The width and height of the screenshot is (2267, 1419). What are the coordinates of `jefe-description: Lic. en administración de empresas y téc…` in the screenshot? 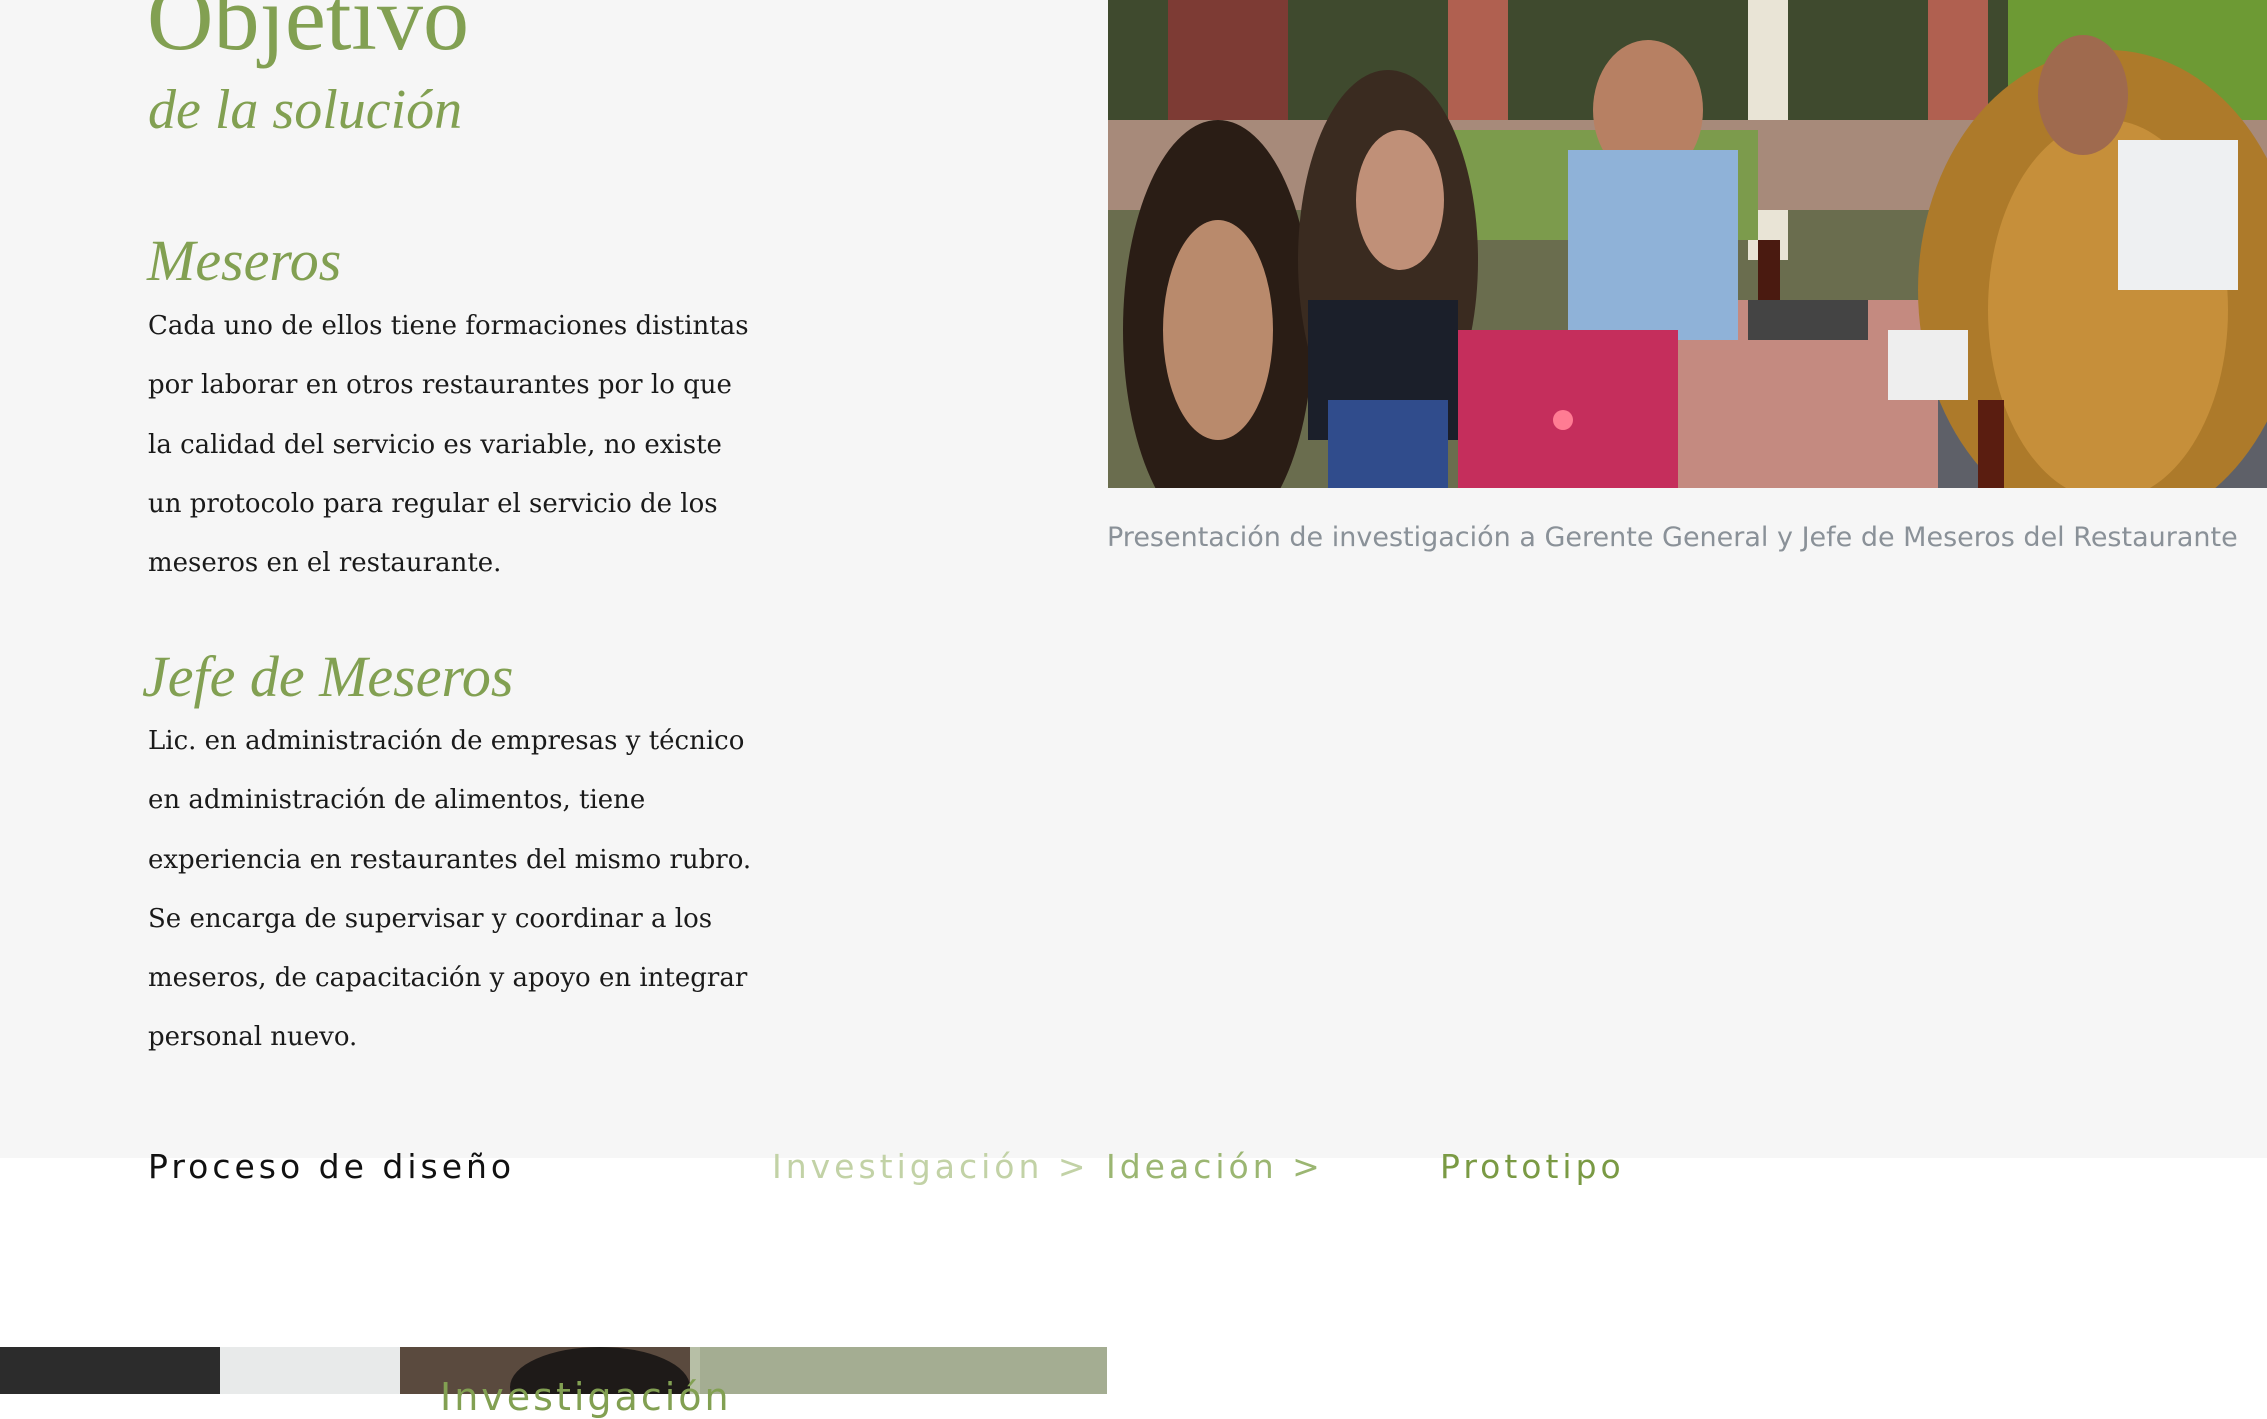 It's located at (450, 889).